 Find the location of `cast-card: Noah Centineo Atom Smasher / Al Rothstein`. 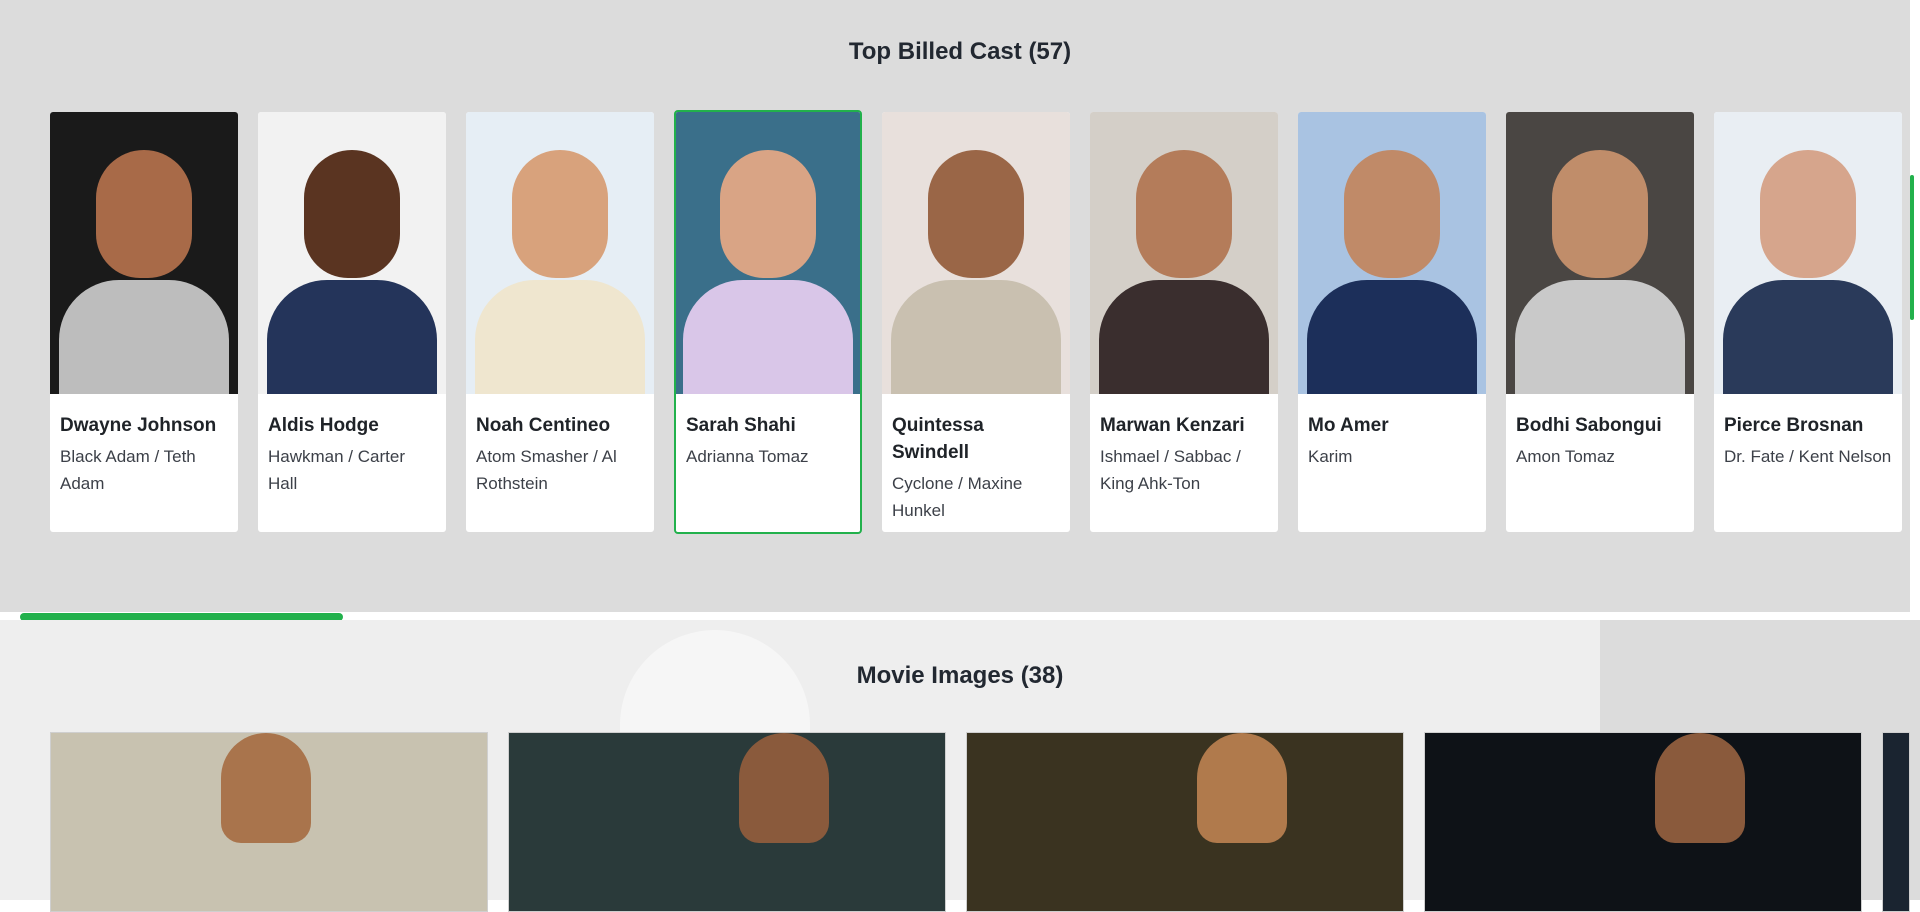

cast-card: Noah Centineo Atom Smasher / Al Rothstein is located at coordinates (560, 322).